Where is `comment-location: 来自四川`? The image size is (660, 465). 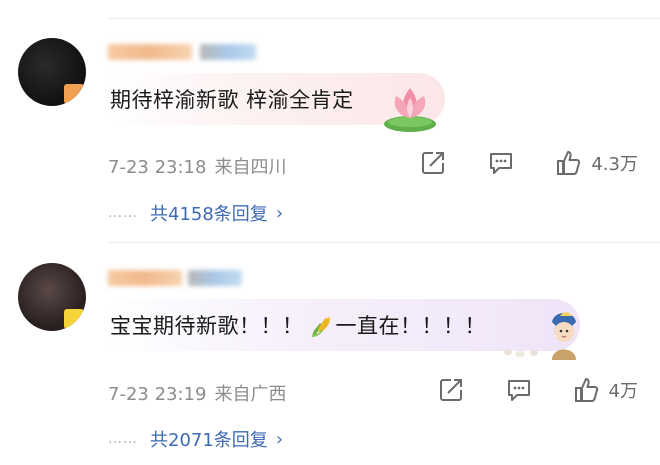
comment-location: 来自四川 is located at coordinates (250, 167).